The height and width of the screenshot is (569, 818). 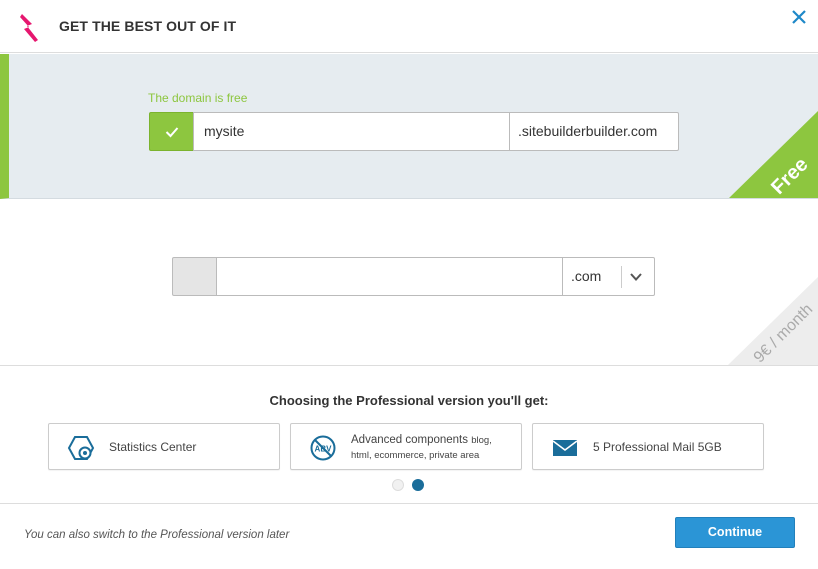 What do you see at coordinates (608, 276) in the screenshot?
I see `tld-select: .com` at bounding box center [608, 276].